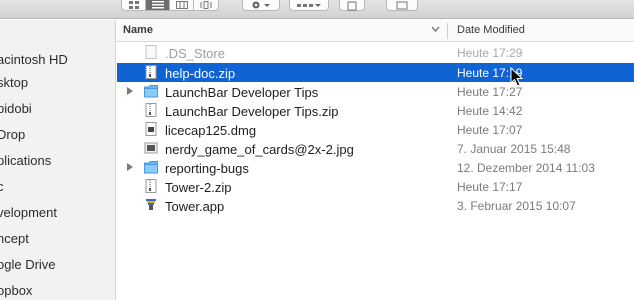 The width and height of the screenshot is (634, 300). I want to click on icon-view-icon, so click(133, 5).